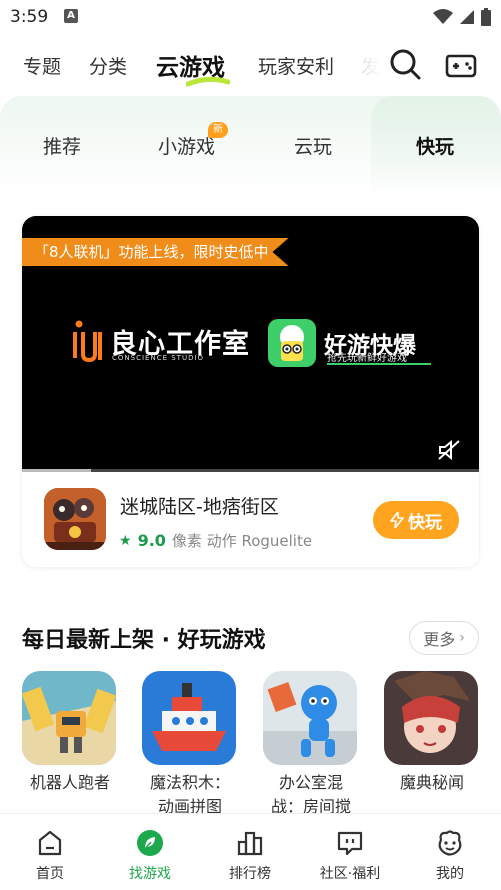 Image resolution: width=501 pixels, height=890 pixels. I want to click on wifi-icon, so click(443, 16).